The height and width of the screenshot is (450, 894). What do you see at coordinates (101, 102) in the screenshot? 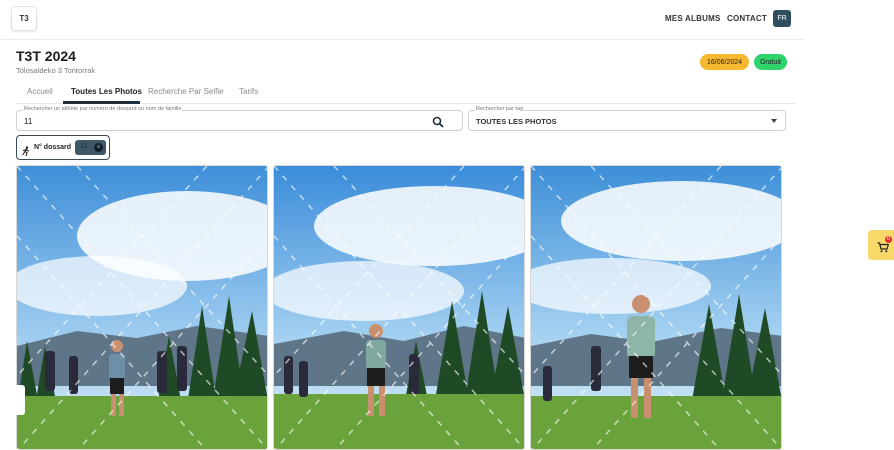
I see `active-tab-indicator` at bounding box center [101, 102].